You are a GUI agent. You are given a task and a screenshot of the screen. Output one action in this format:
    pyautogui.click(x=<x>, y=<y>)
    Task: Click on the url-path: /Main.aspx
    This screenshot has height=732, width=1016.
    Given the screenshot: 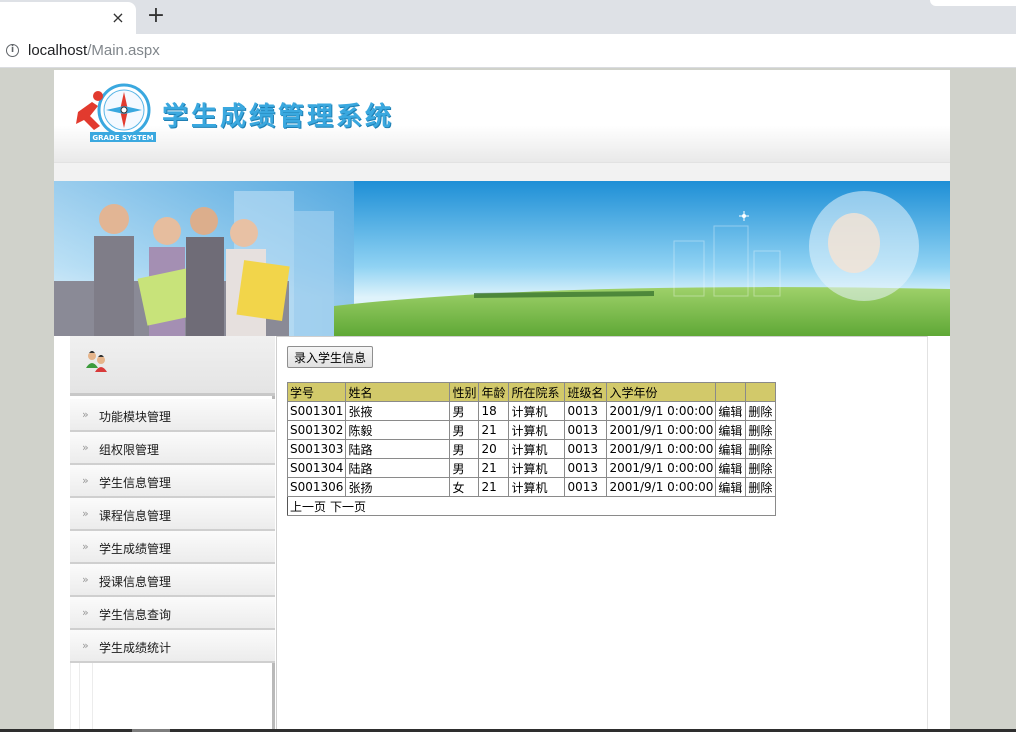 What is the action you would take?
    pyautogui.click(x=123, y=50)
    